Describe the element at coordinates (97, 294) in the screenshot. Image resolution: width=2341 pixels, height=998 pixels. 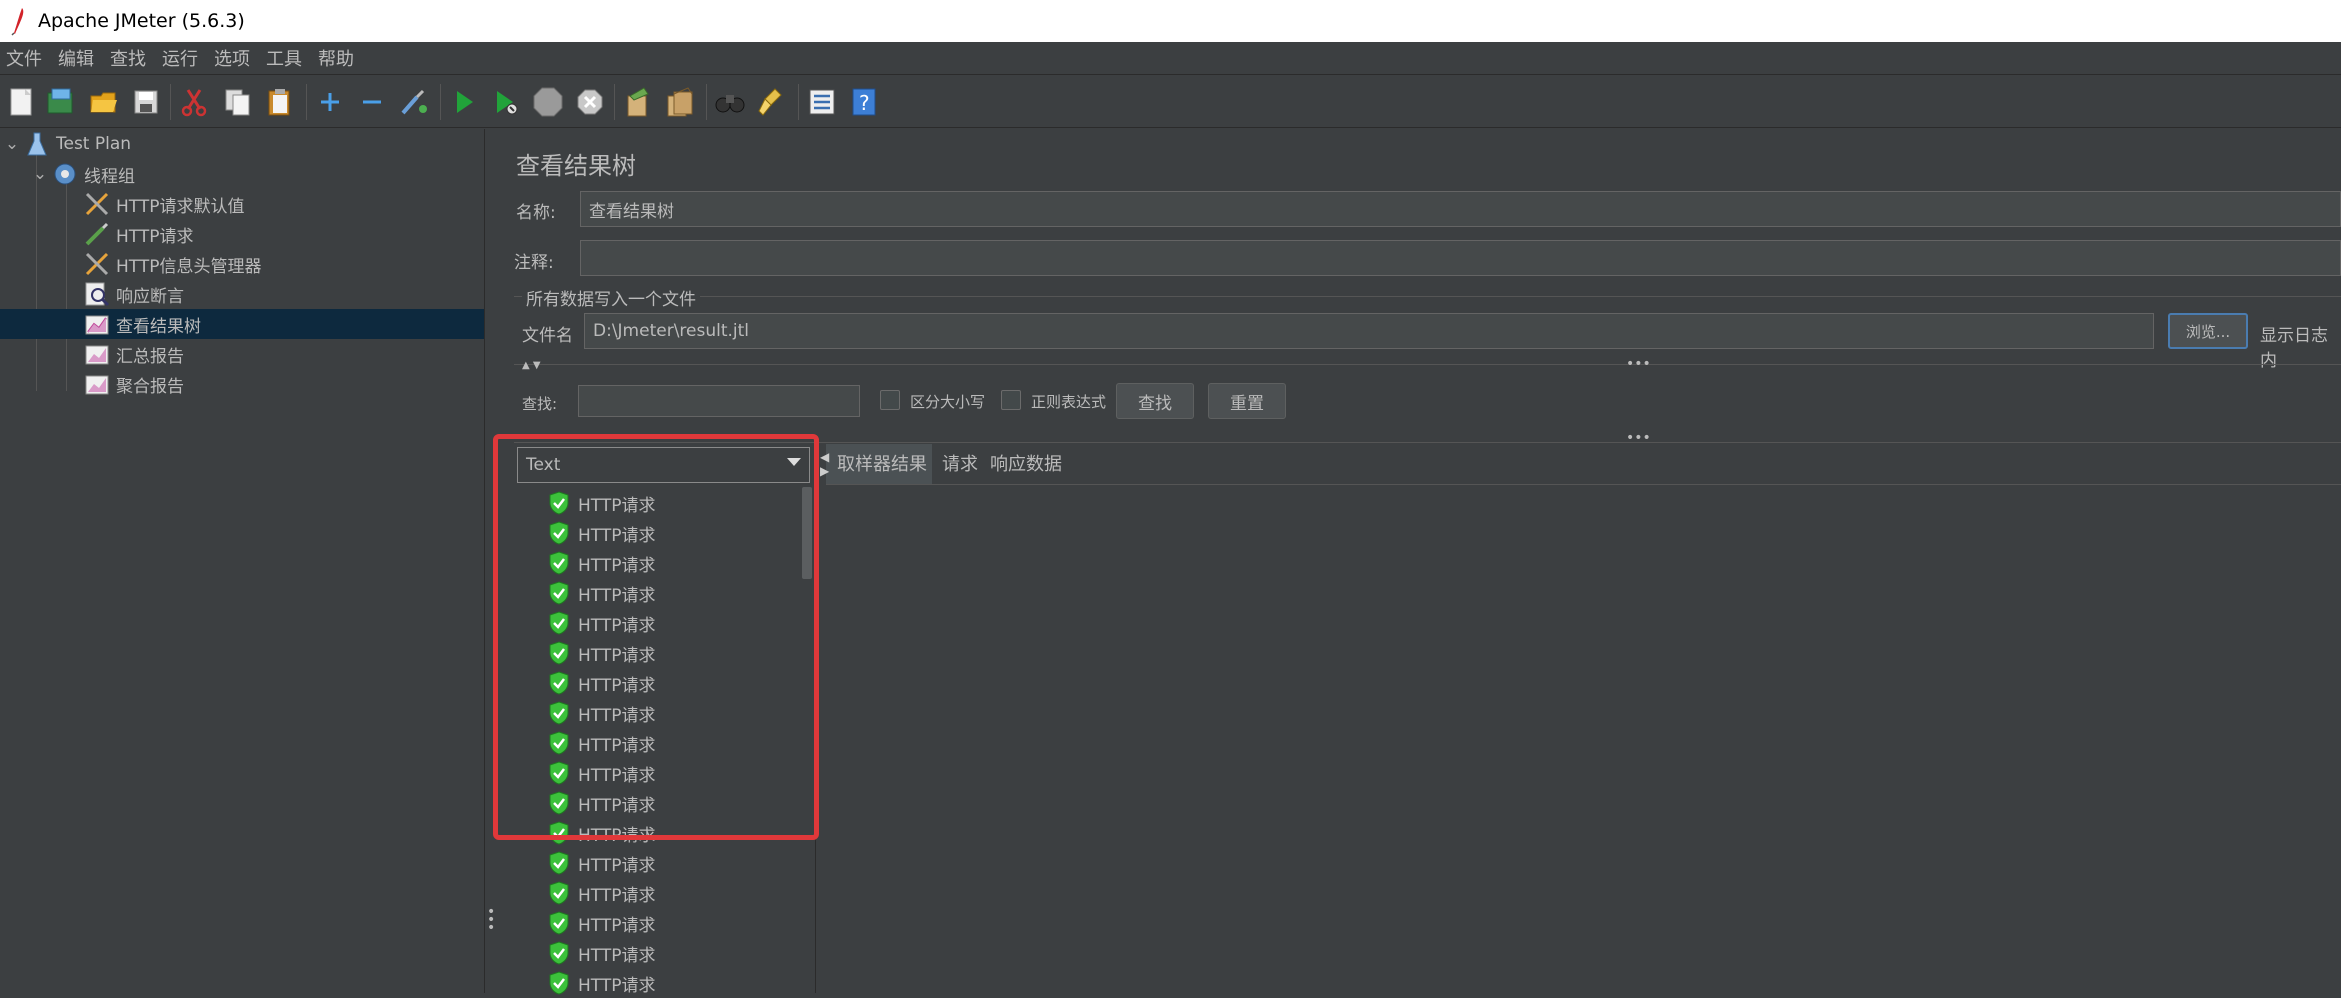
I see `magnifier-icon` at that location.